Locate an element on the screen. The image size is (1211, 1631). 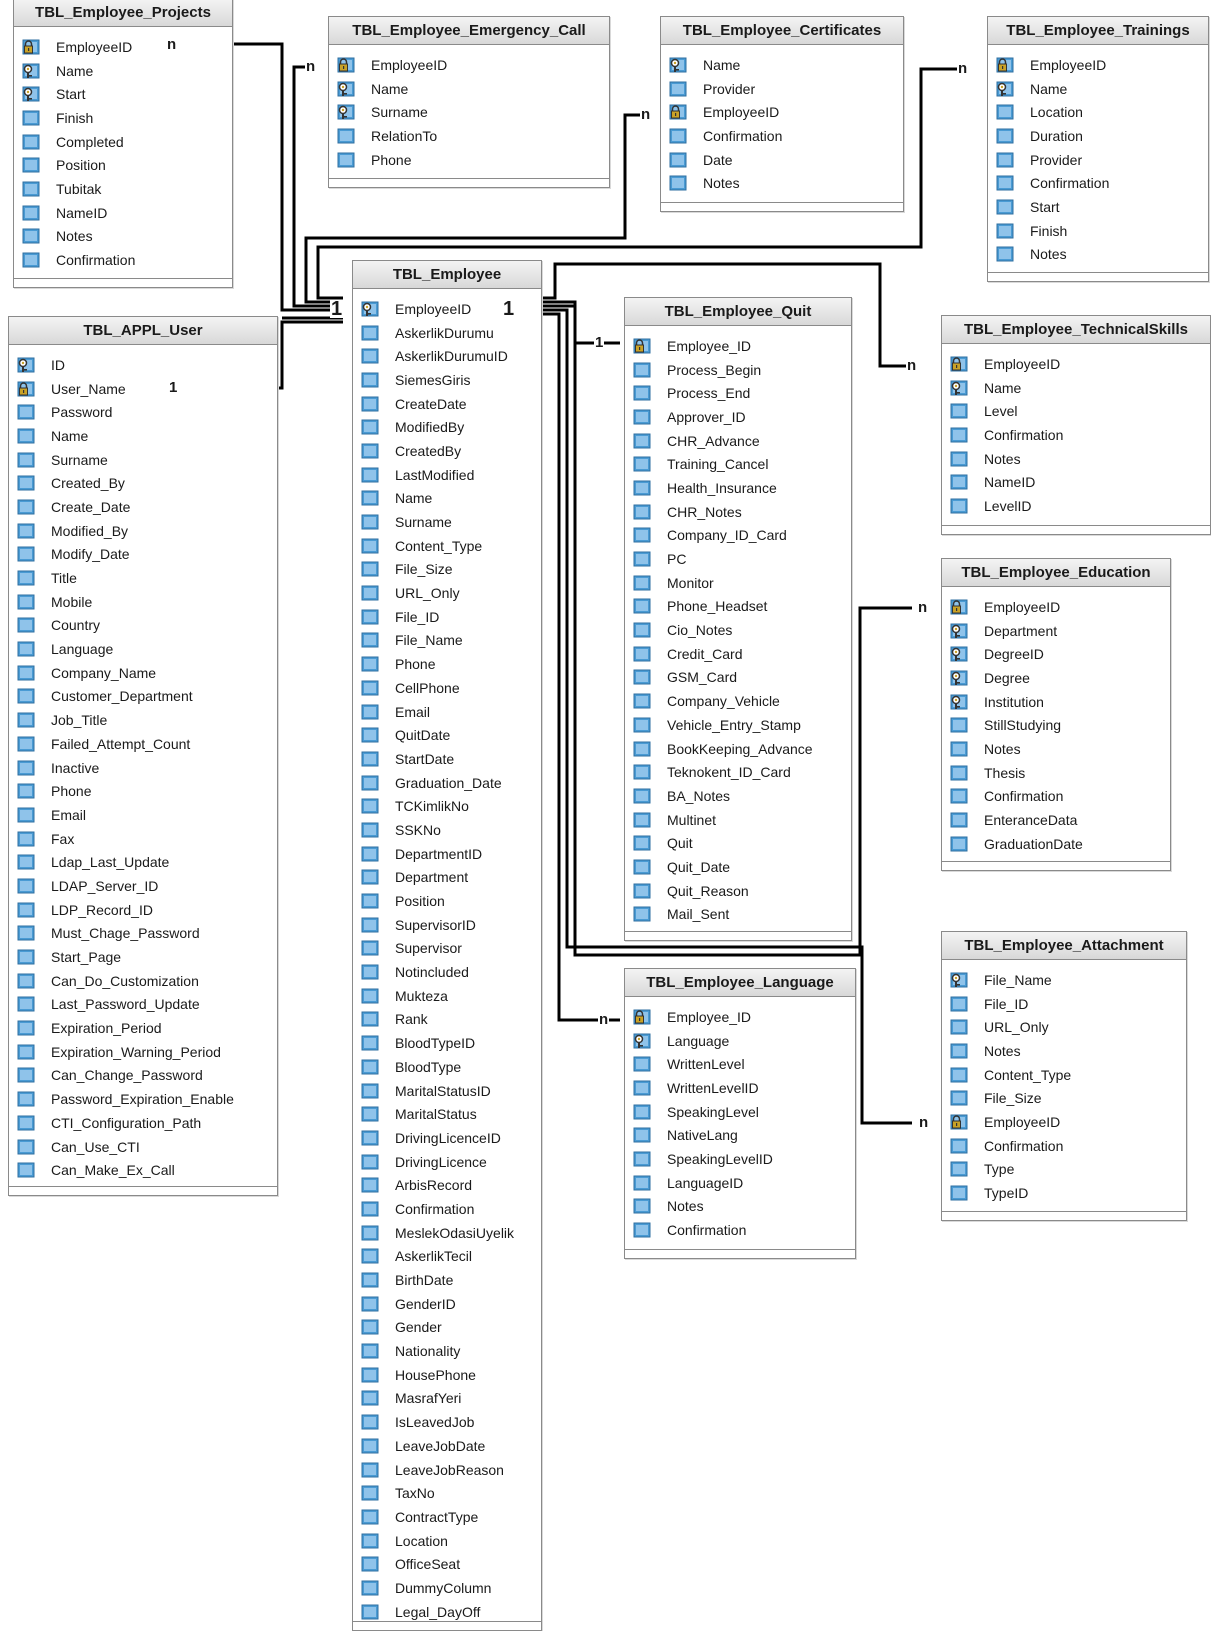
table-title: TBL_Employee_Quit is located at coordinates (738, 312).